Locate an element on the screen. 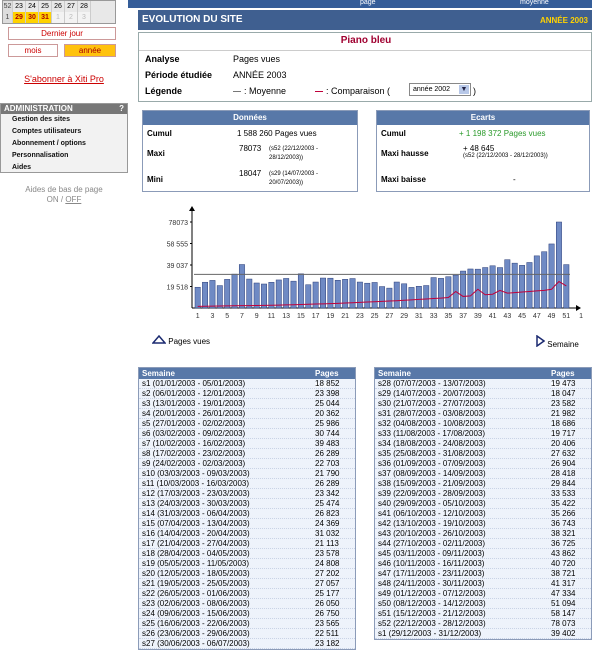  calendar-day: 30 is located at coordinates (32, 17).